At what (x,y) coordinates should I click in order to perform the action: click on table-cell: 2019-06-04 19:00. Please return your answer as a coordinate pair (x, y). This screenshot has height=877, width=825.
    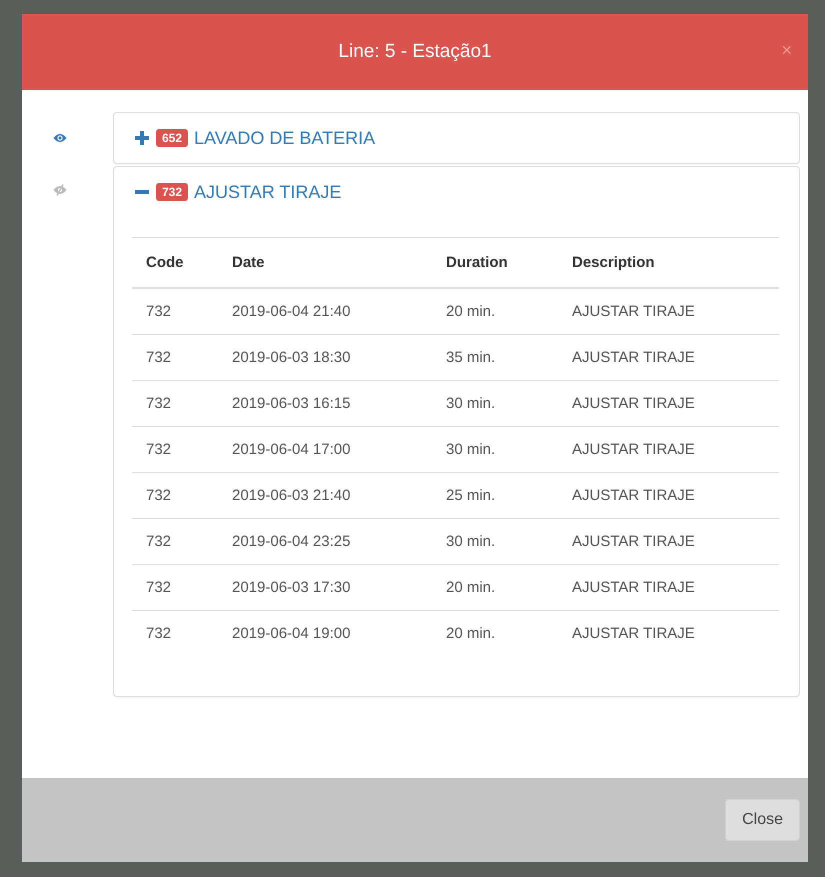
    Looking at the image, I should click on (325, 633).